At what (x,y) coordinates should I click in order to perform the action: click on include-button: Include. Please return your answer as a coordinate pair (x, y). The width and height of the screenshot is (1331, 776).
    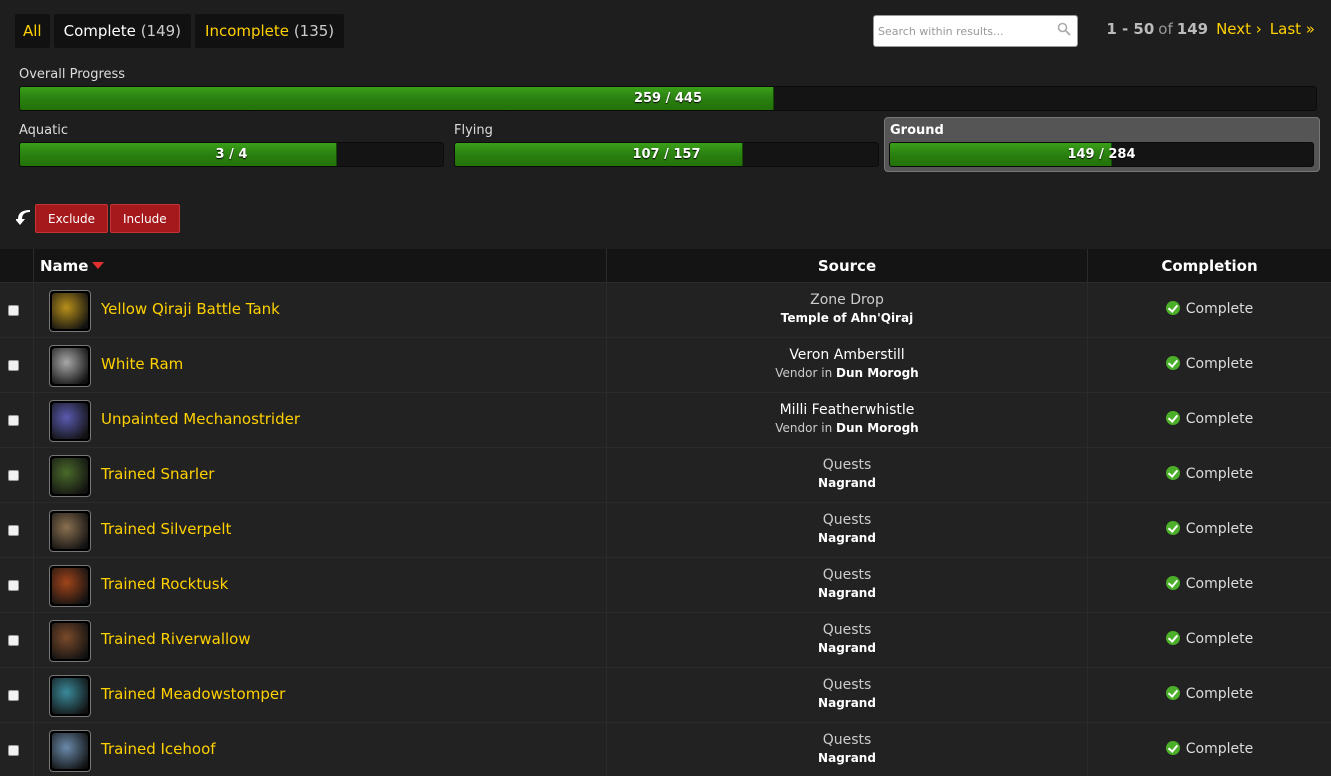
    Looking at the image, I should click on (145, 218).